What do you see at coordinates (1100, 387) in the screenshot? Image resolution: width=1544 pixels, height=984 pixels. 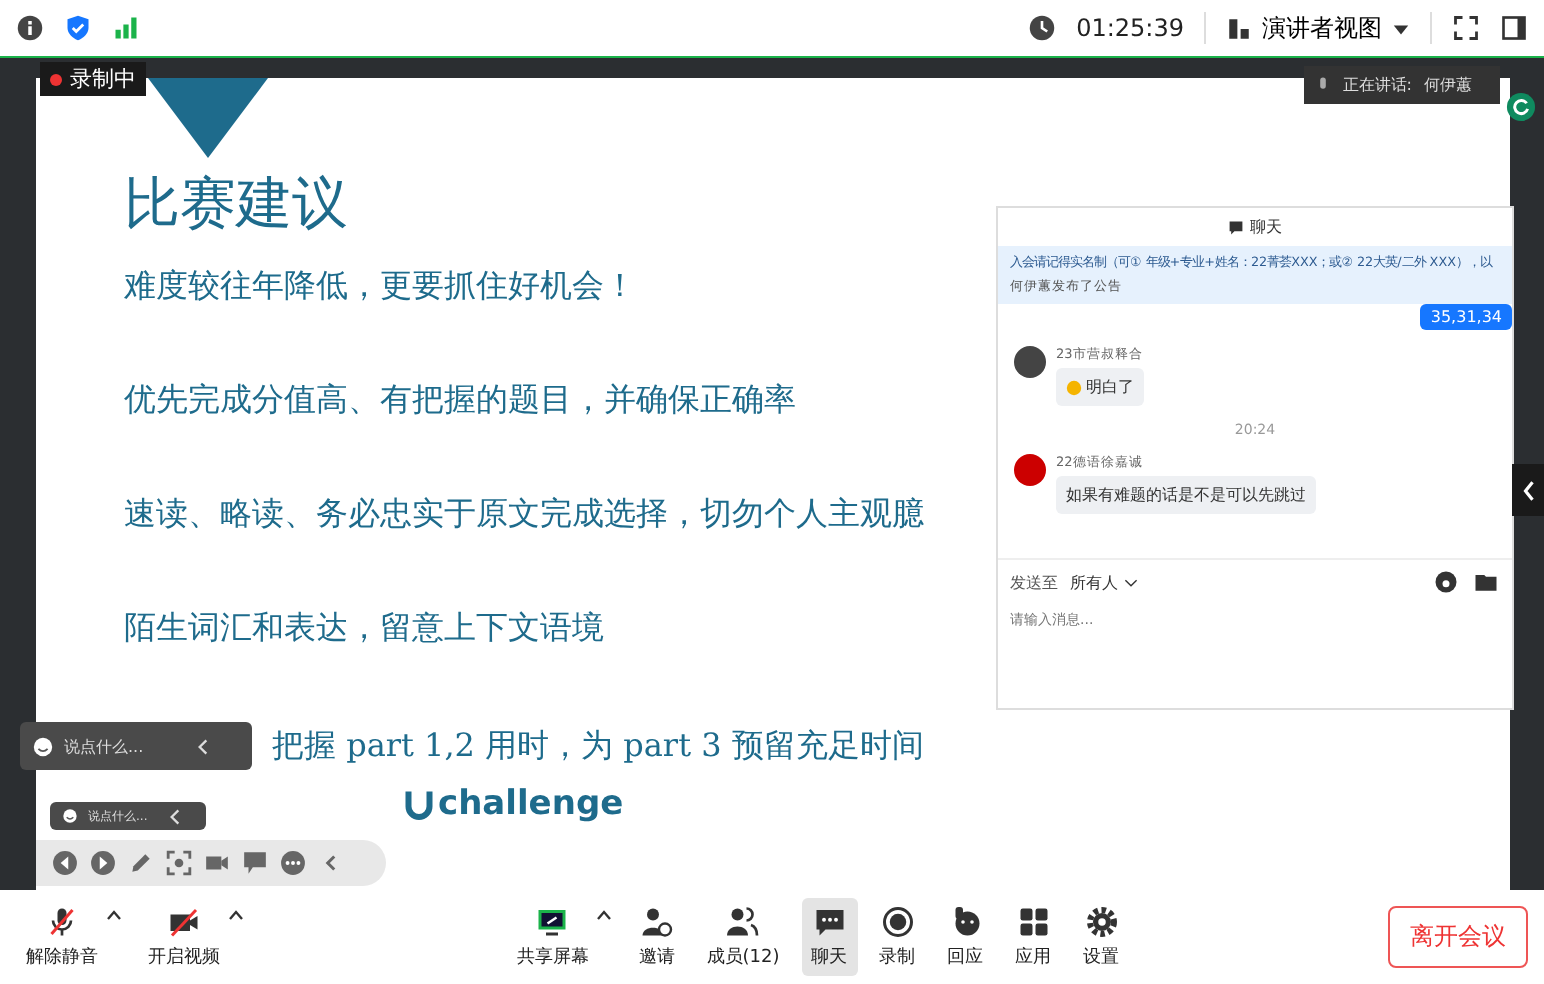 I see `message-bubble: 明白了` at bounding box center [1100, 387].